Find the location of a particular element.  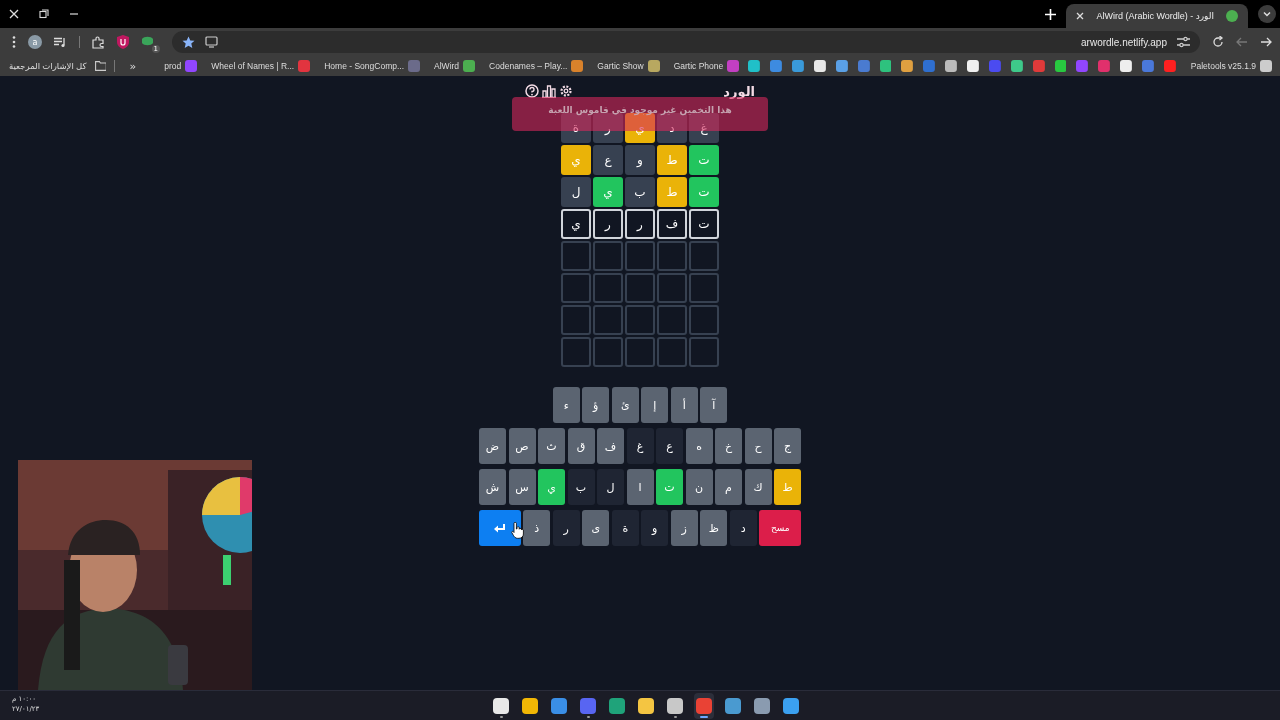

letter-key: ع is located at coordinates (669, 446).